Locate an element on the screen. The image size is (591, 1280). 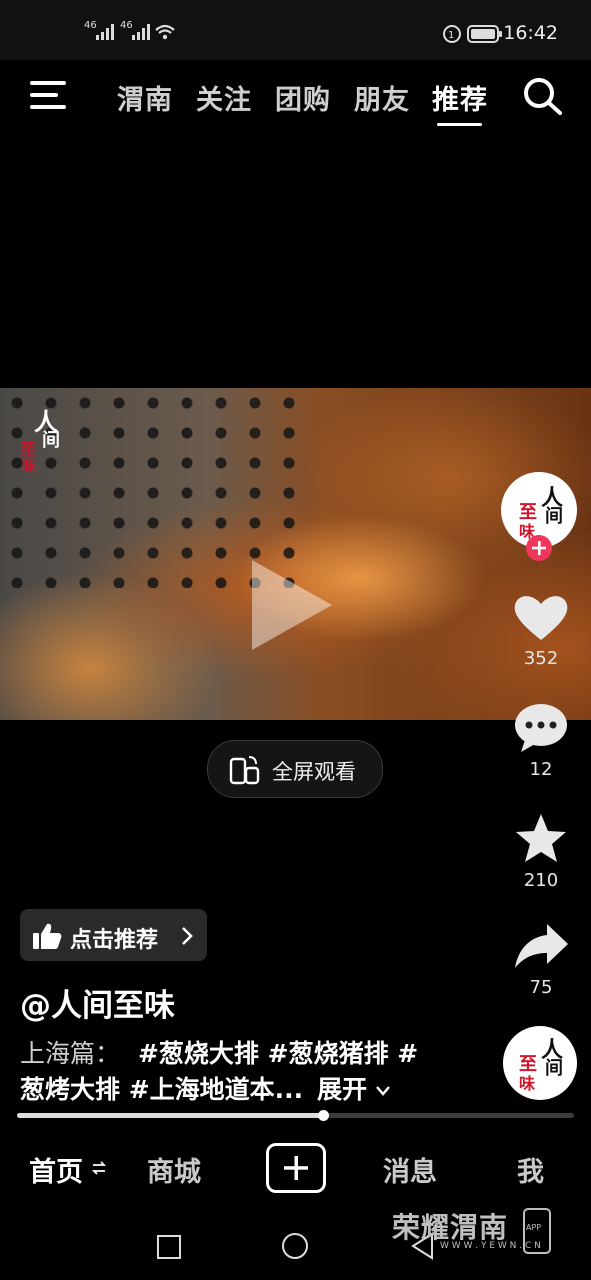
post-description-line-2: 葱烤大排 #上海地道本... 展开 is located at coordinates (205, 1088).